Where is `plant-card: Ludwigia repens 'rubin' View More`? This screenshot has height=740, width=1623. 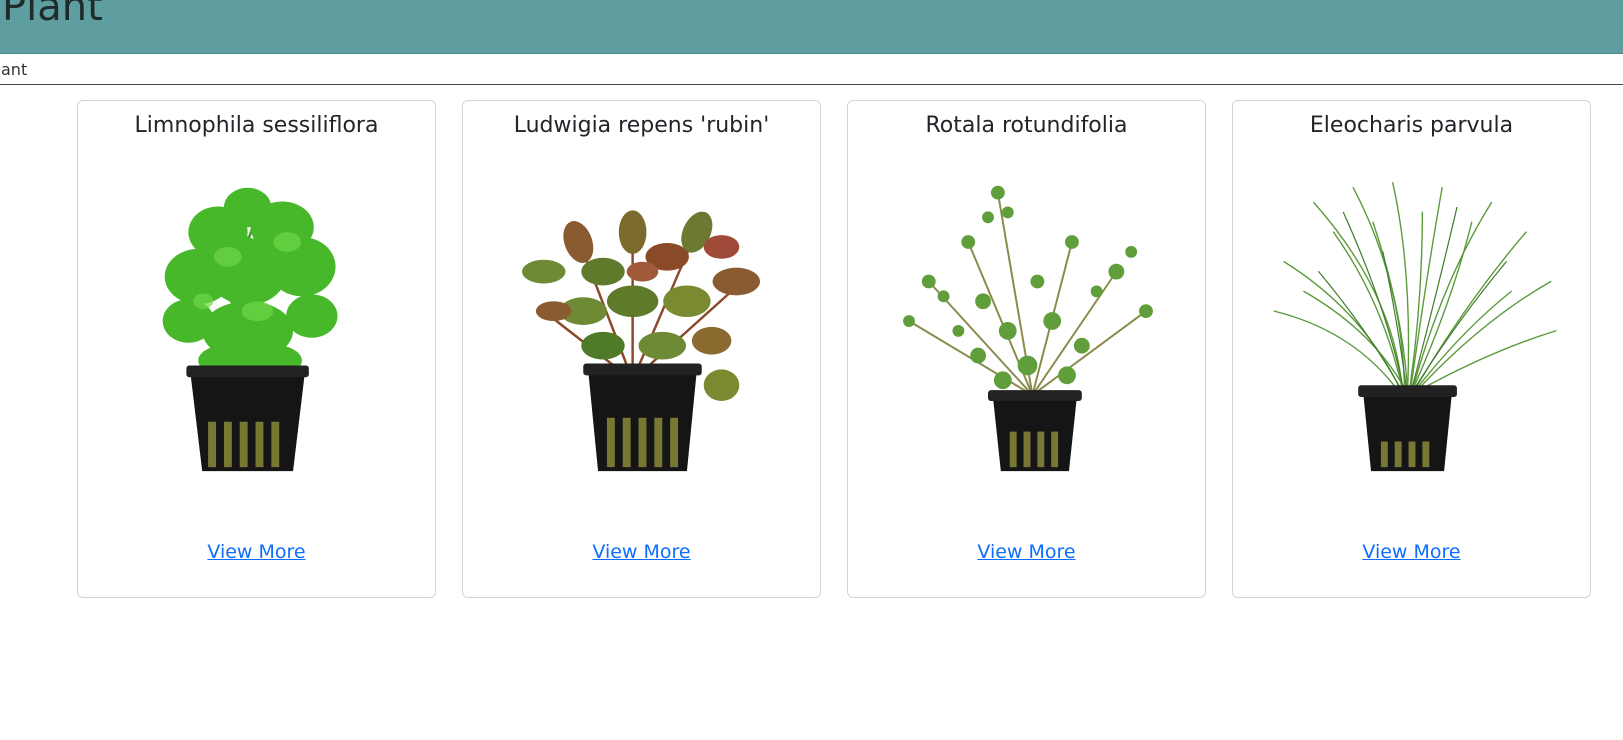 plant-card: Ludwigia repens 'rubin' View More is located at coordinates (641, 349).